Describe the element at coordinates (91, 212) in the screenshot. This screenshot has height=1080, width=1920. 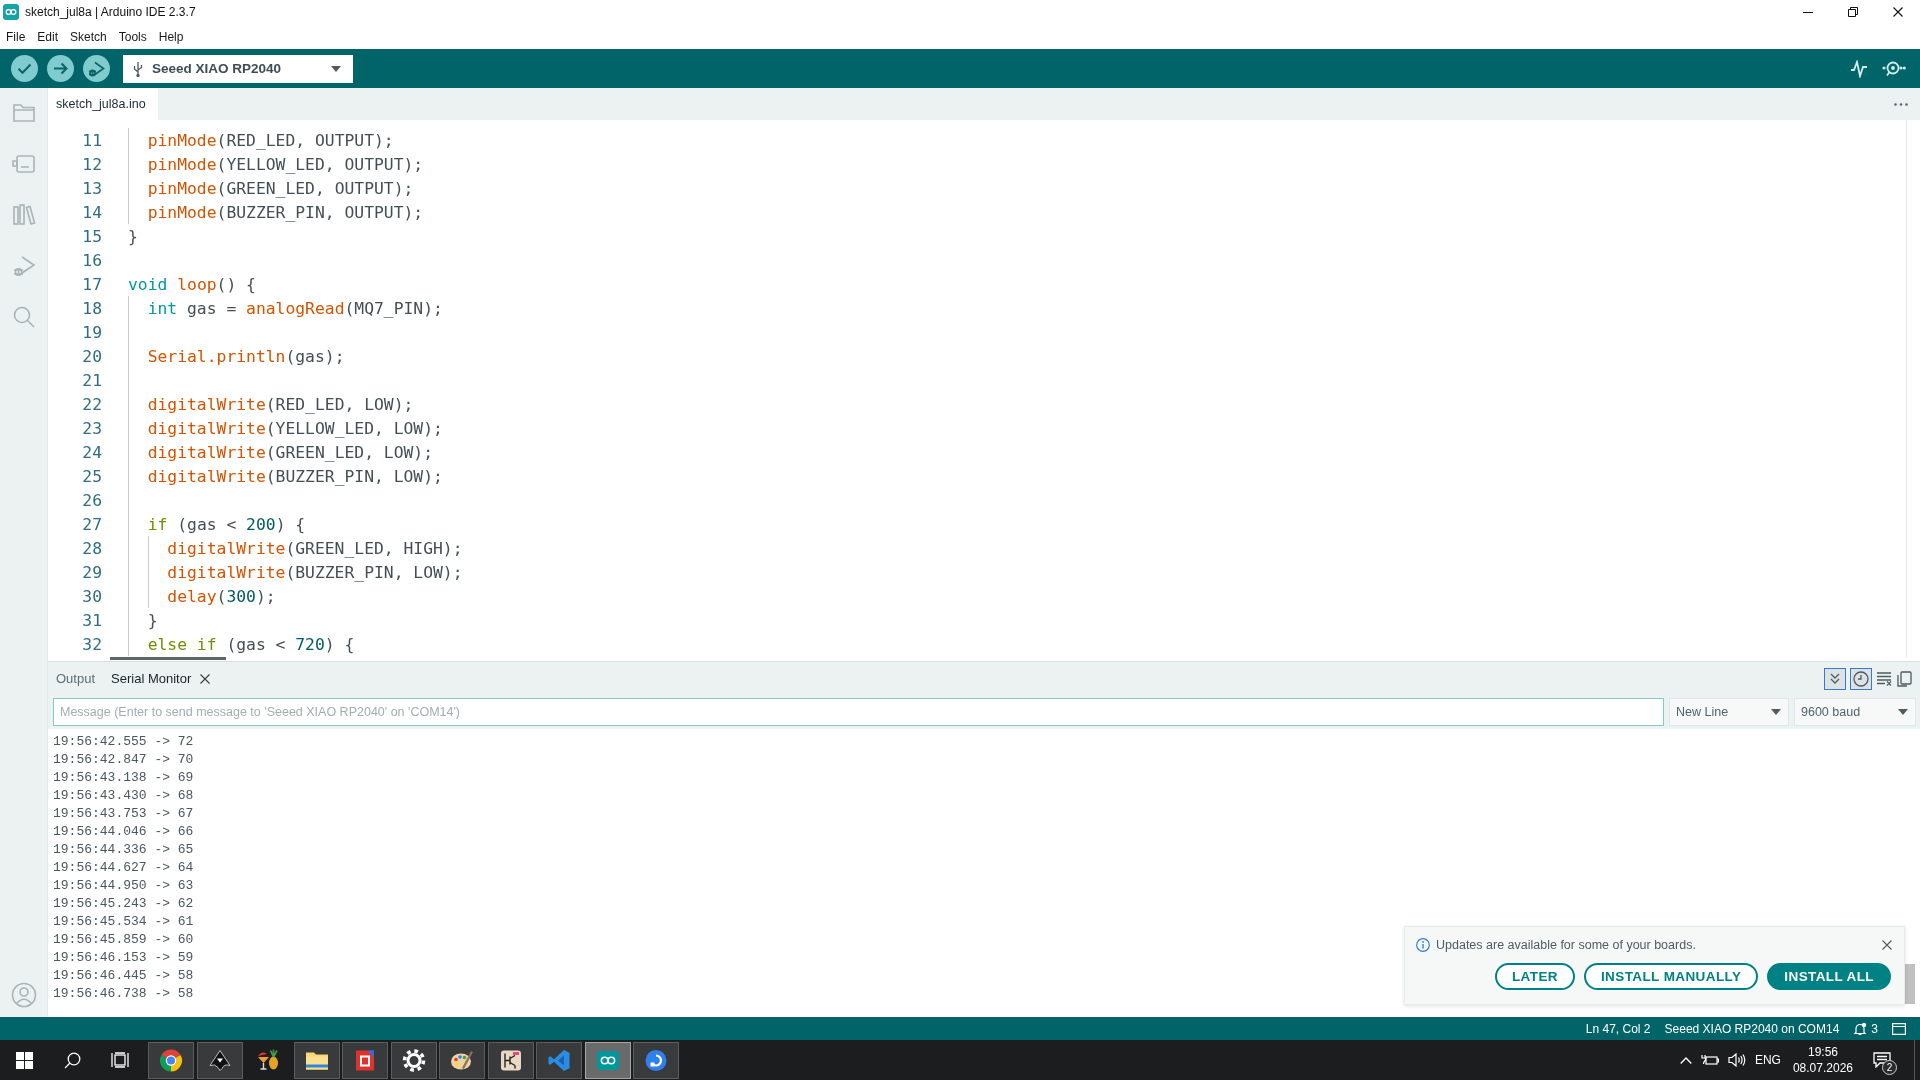
I see `line-number: 14` at that location.